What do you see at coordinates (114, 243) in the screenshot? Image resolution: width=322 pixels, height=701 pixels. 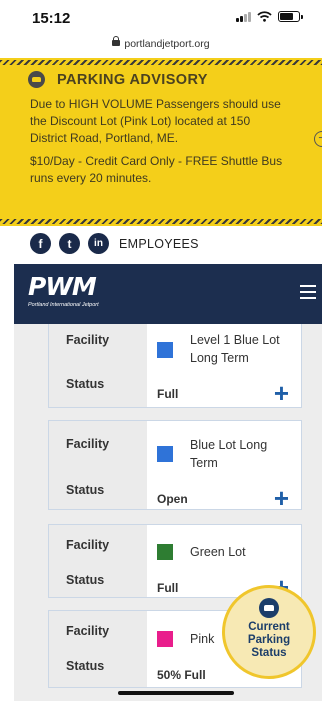 I see `social-links: f t in EMPLOYEES` at bounding box center [114, 243].